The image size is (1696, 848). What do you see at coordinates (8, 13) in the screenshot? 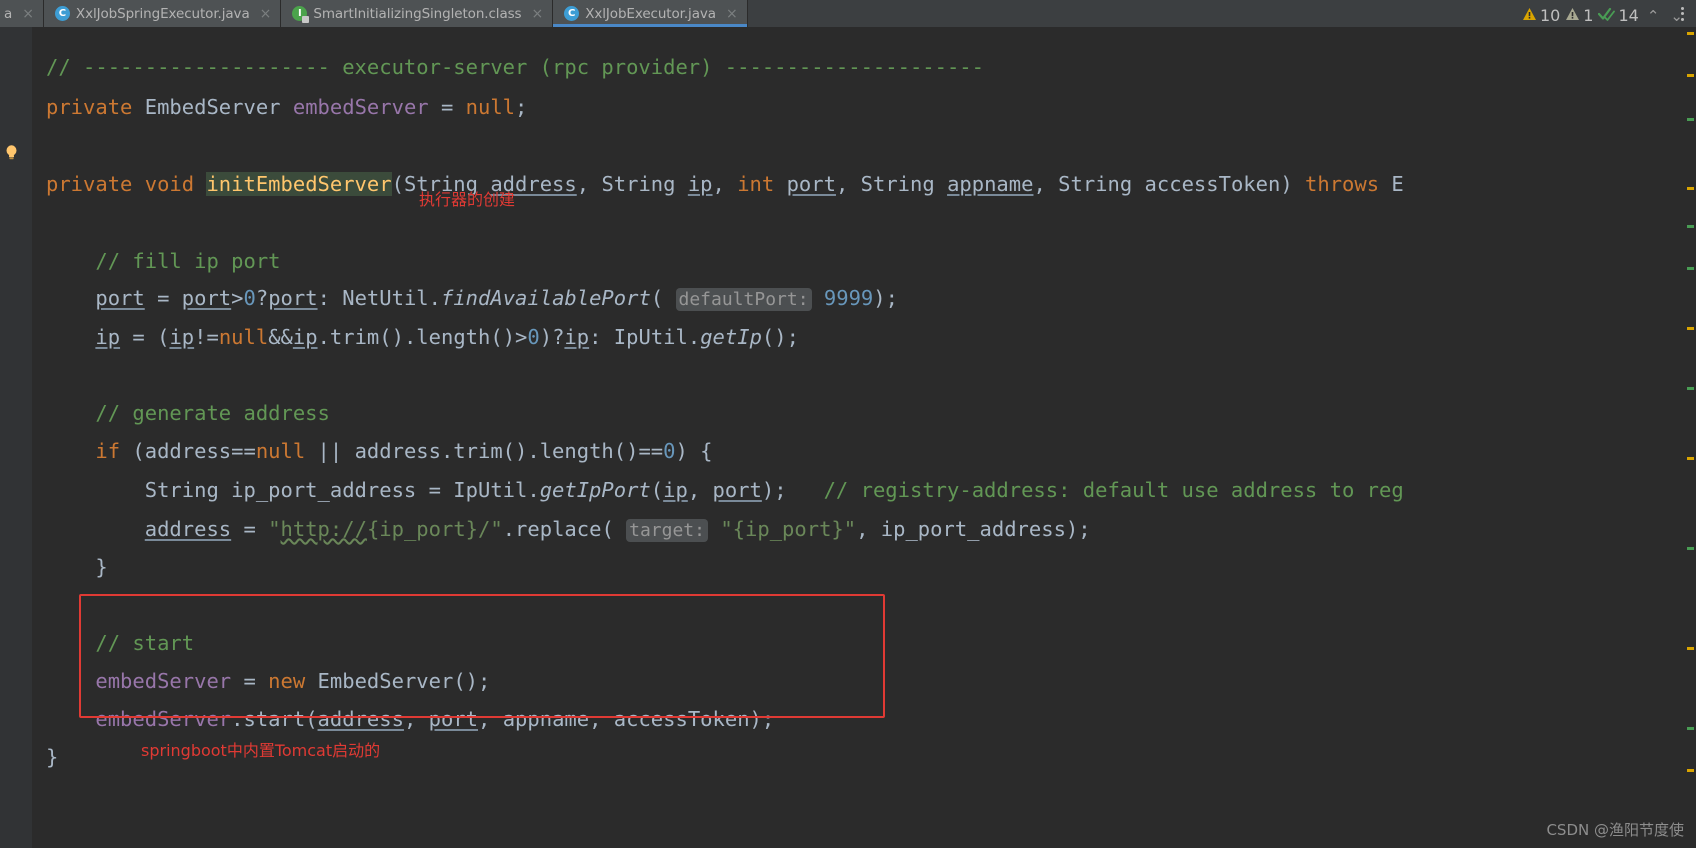
I see `editor-tab-label: a` at bounding box center [8, 13].